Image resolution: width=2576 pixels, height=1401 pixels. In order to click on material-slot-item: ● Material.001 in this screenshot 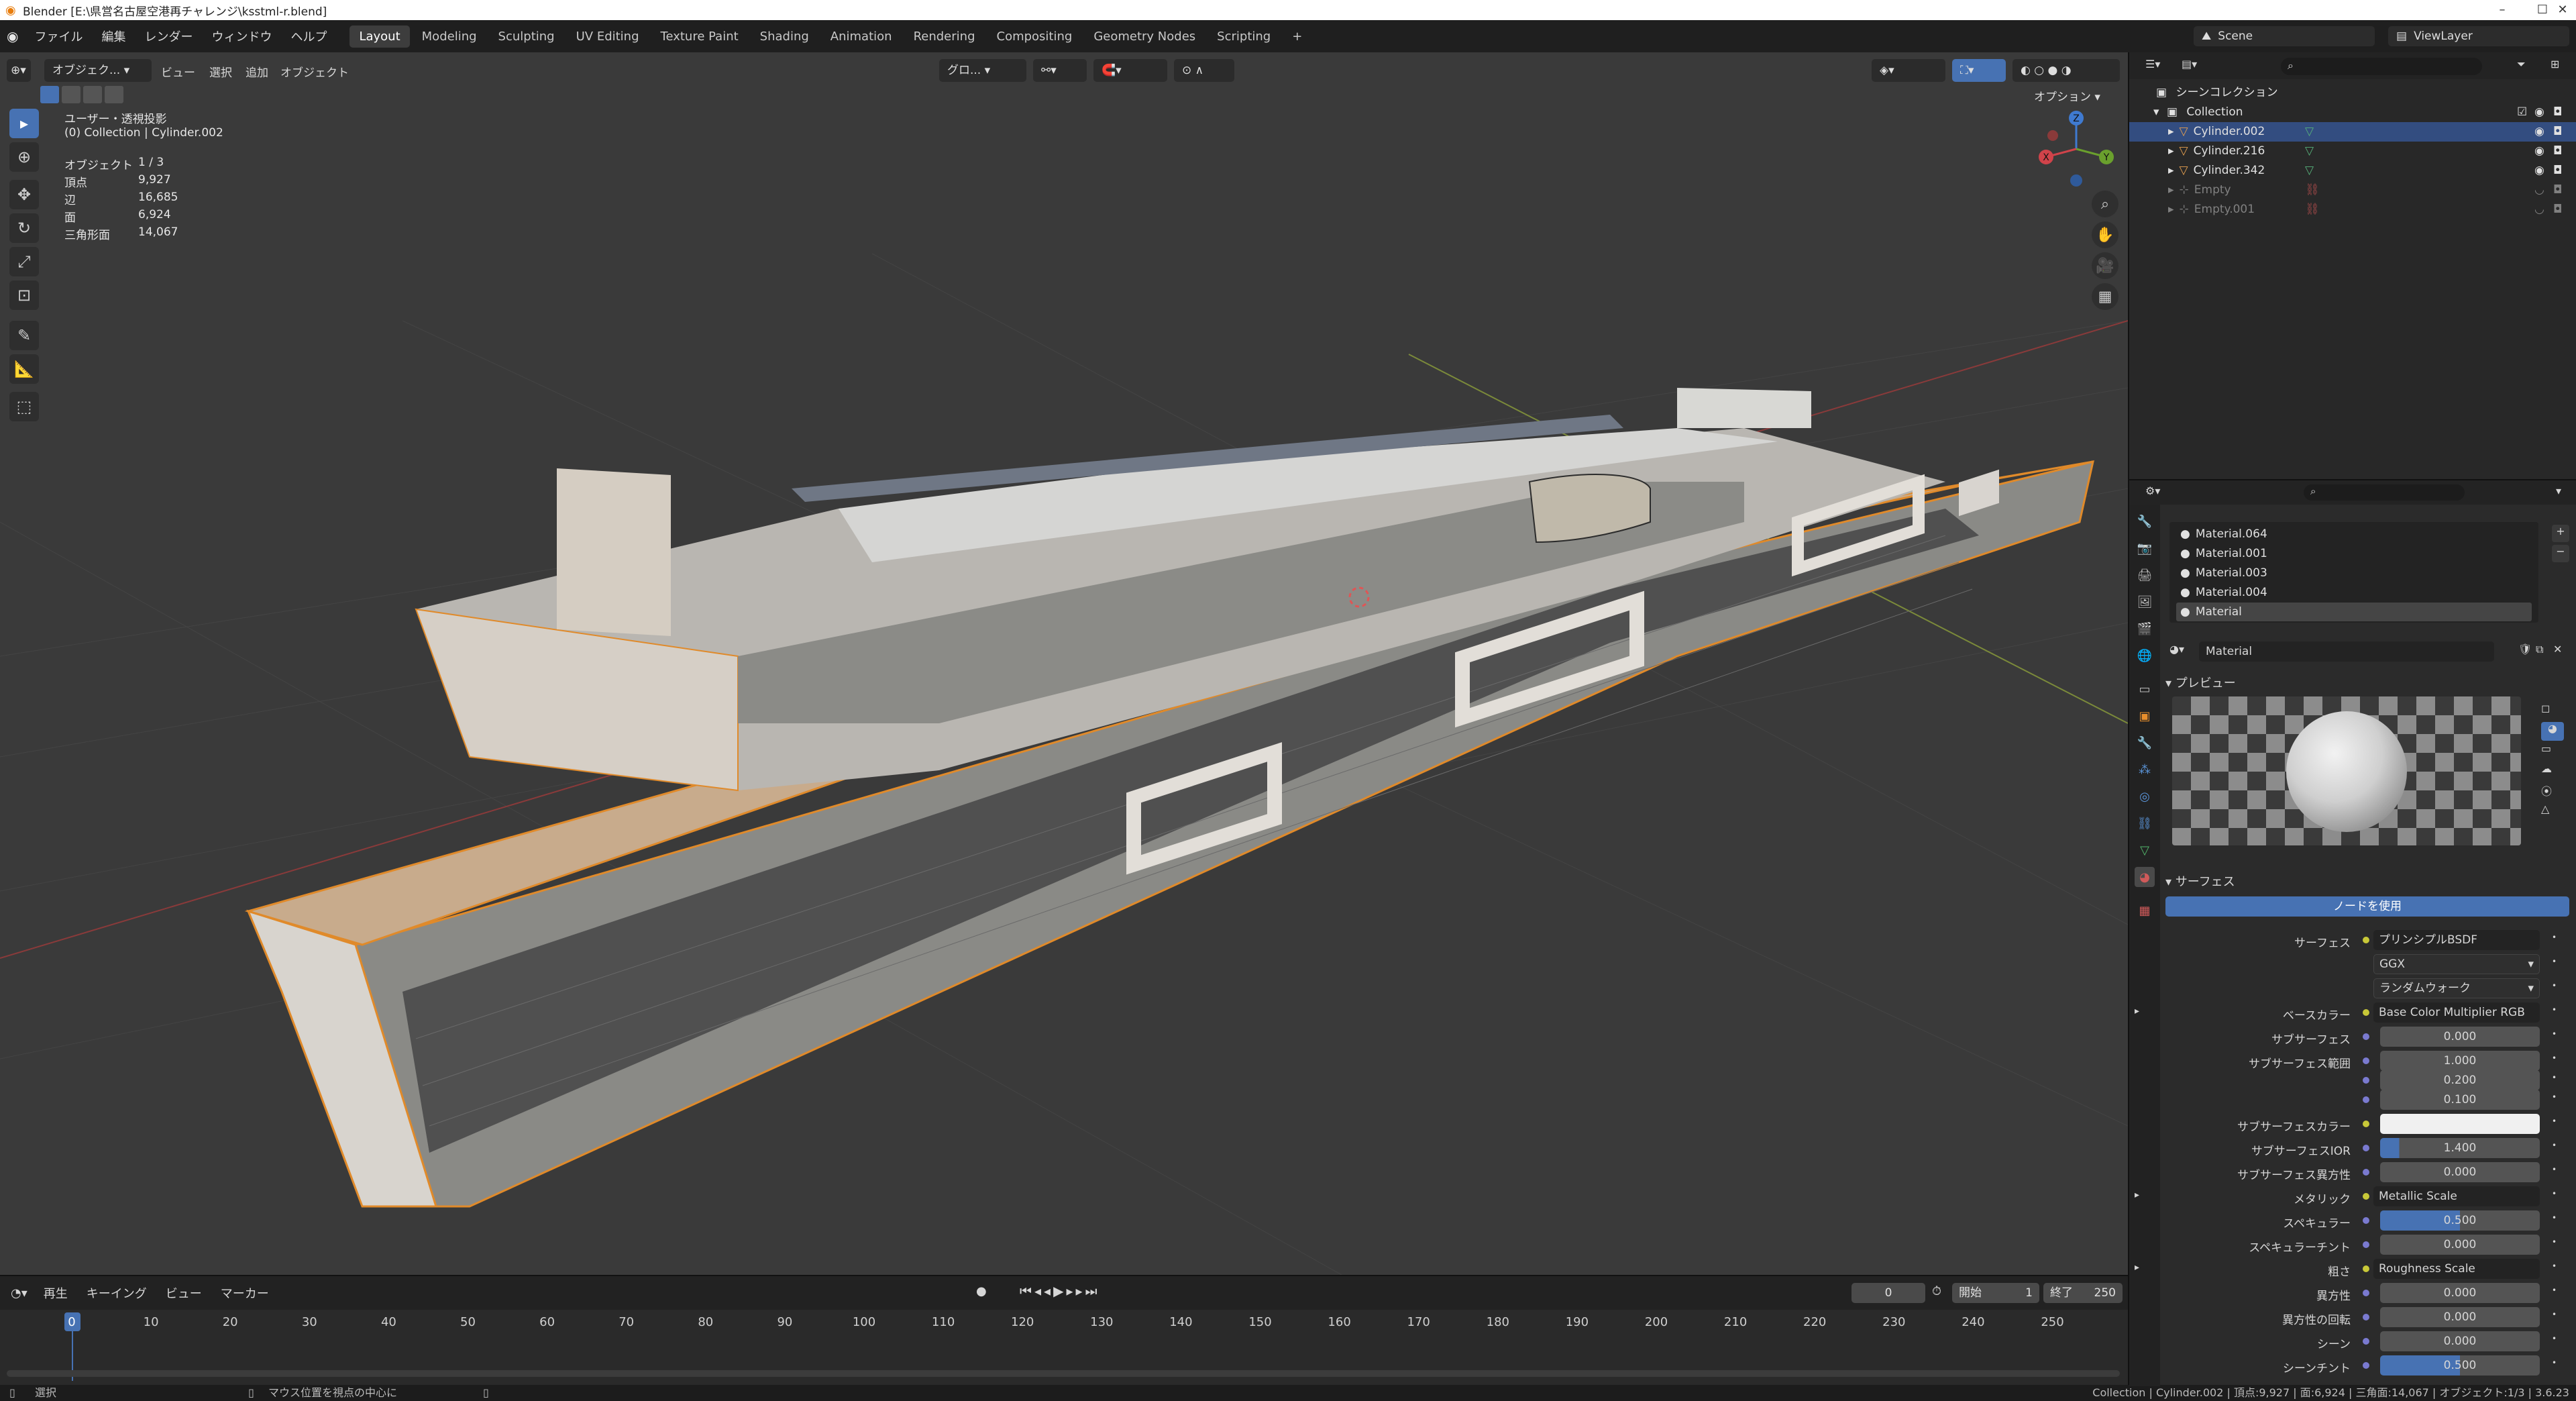, I will do `click(2354, 553)`.